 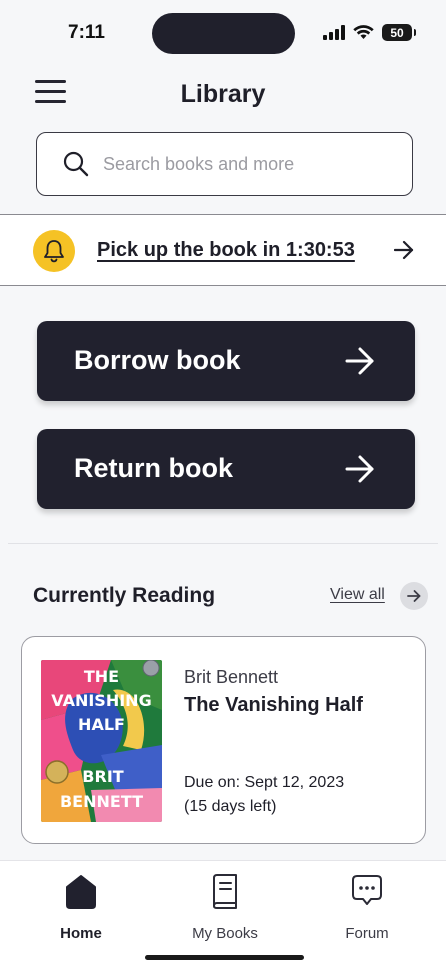 I want to click on nav-item-forum: Forum, so click(x=367, y=906).